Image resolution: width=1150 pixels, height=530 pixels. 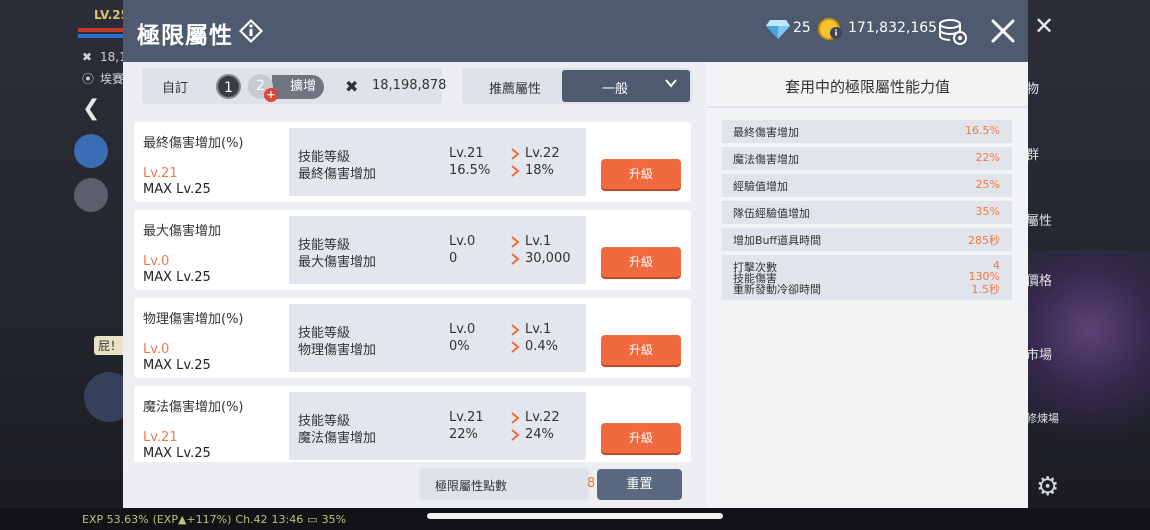 I want to click on game-close-icon: ✕, so click(x=1044, y=26).